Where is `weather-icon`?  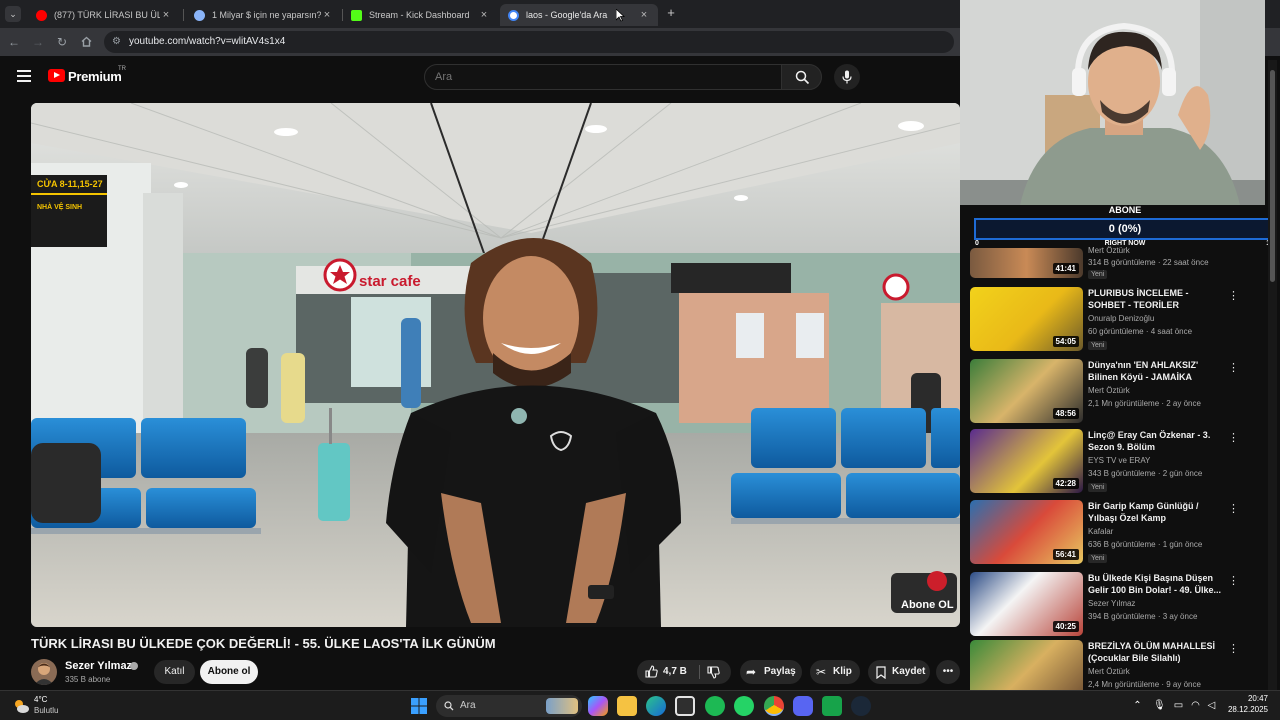
weather-icon is located at coordinates (21, 706).